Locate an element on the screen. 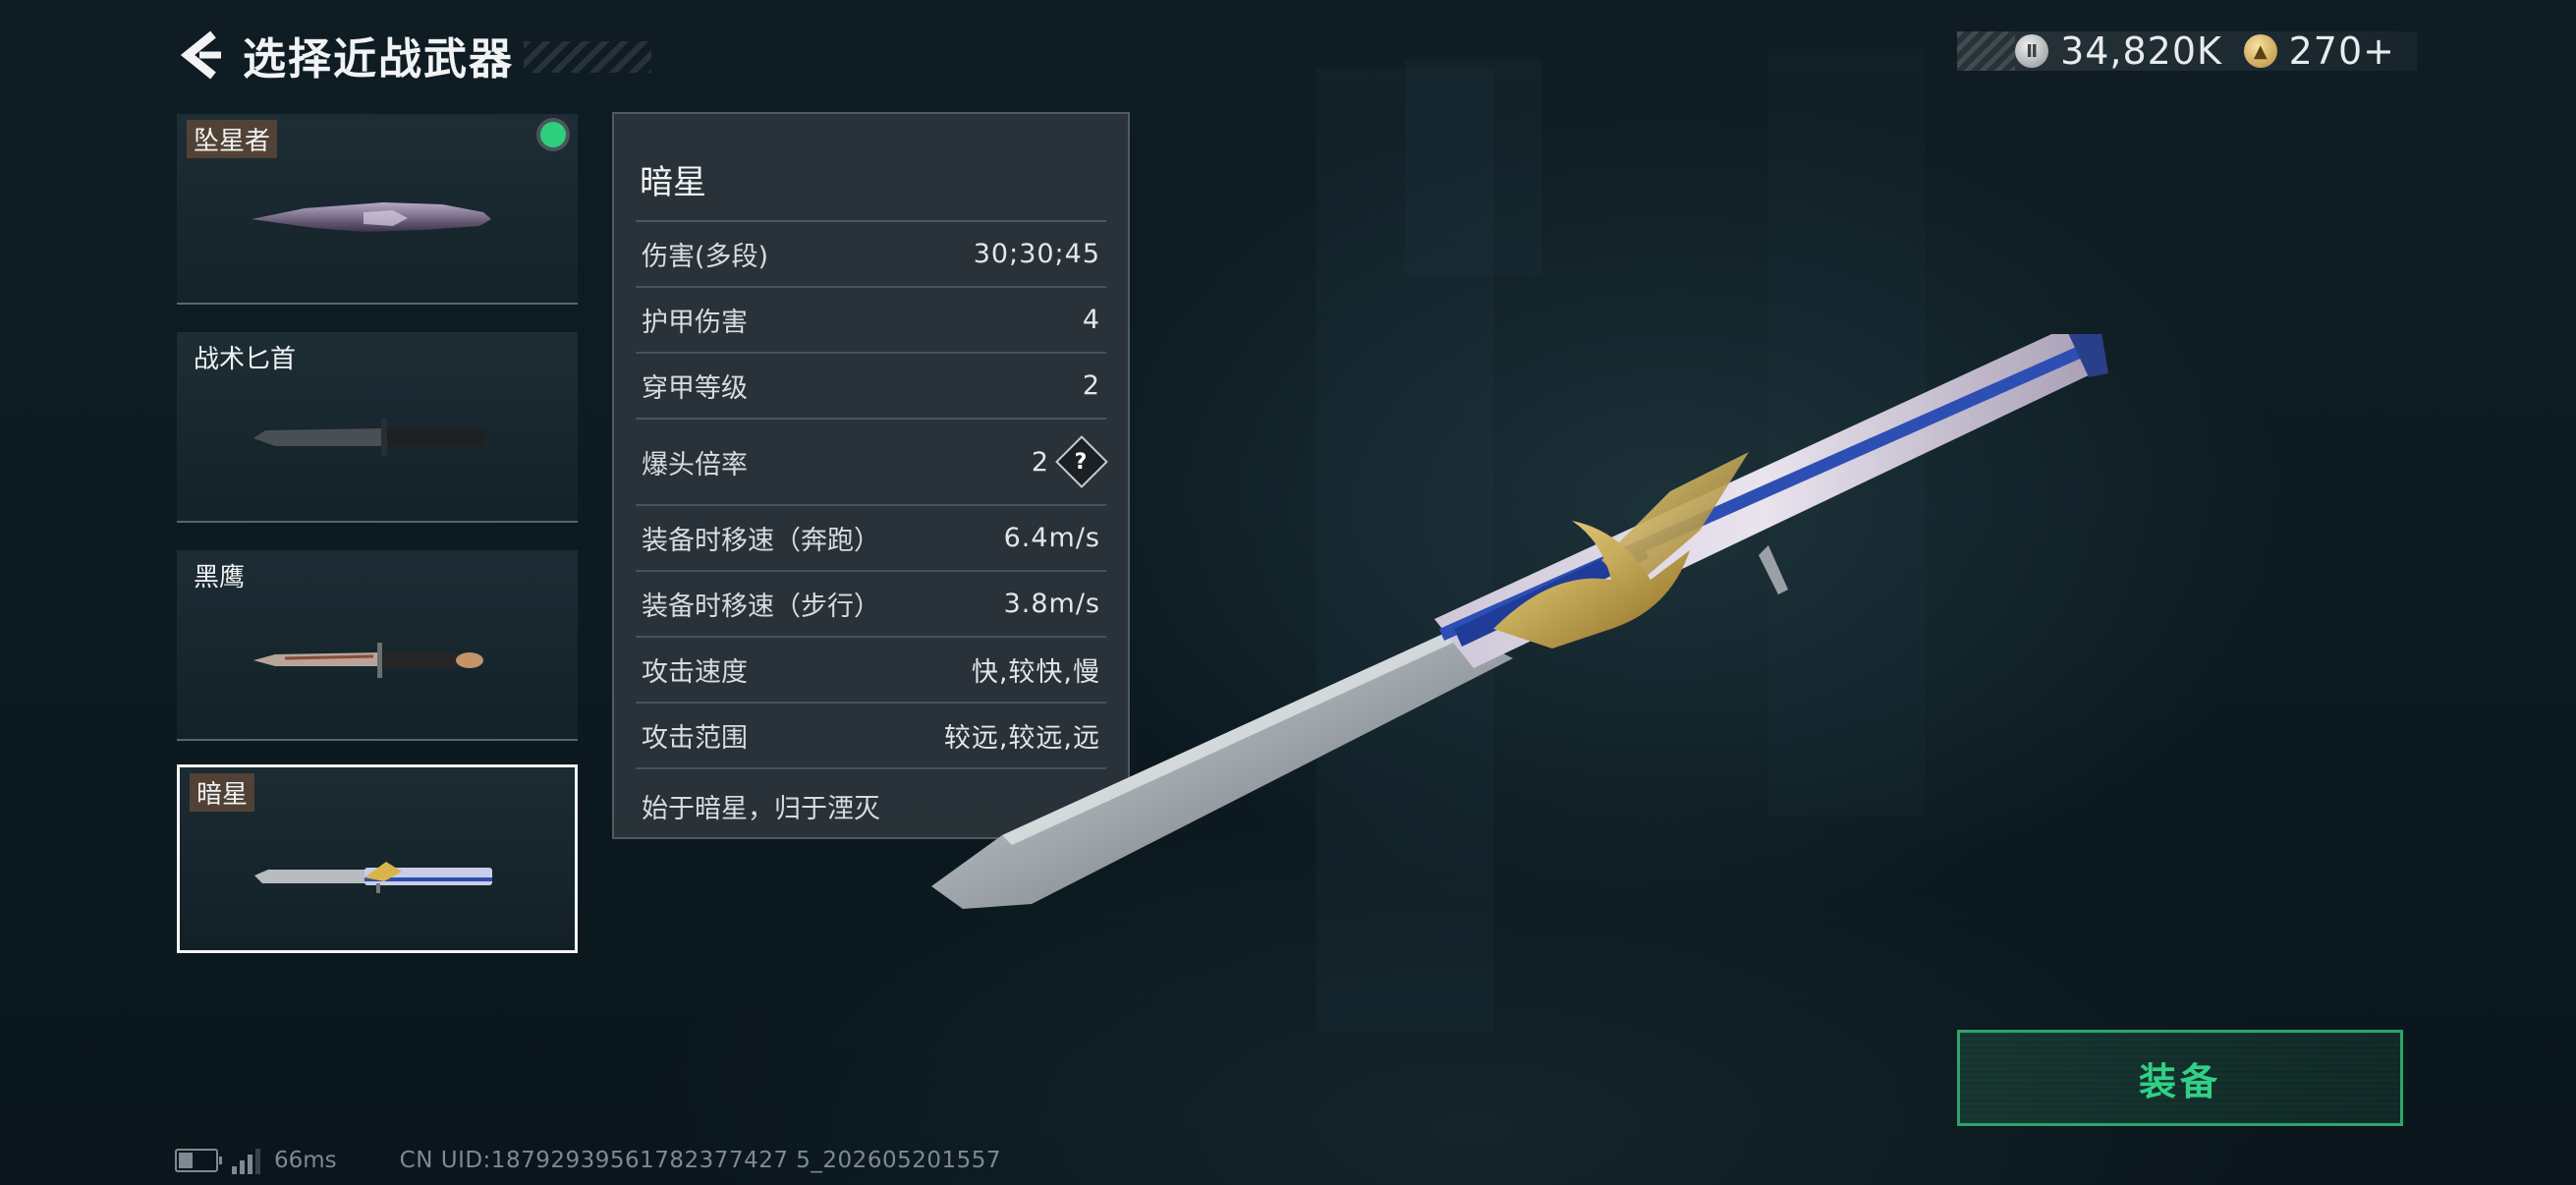 The image size is (2576, 1185). gold-currency-value: 270+ is located at coordinates (2341, 51).